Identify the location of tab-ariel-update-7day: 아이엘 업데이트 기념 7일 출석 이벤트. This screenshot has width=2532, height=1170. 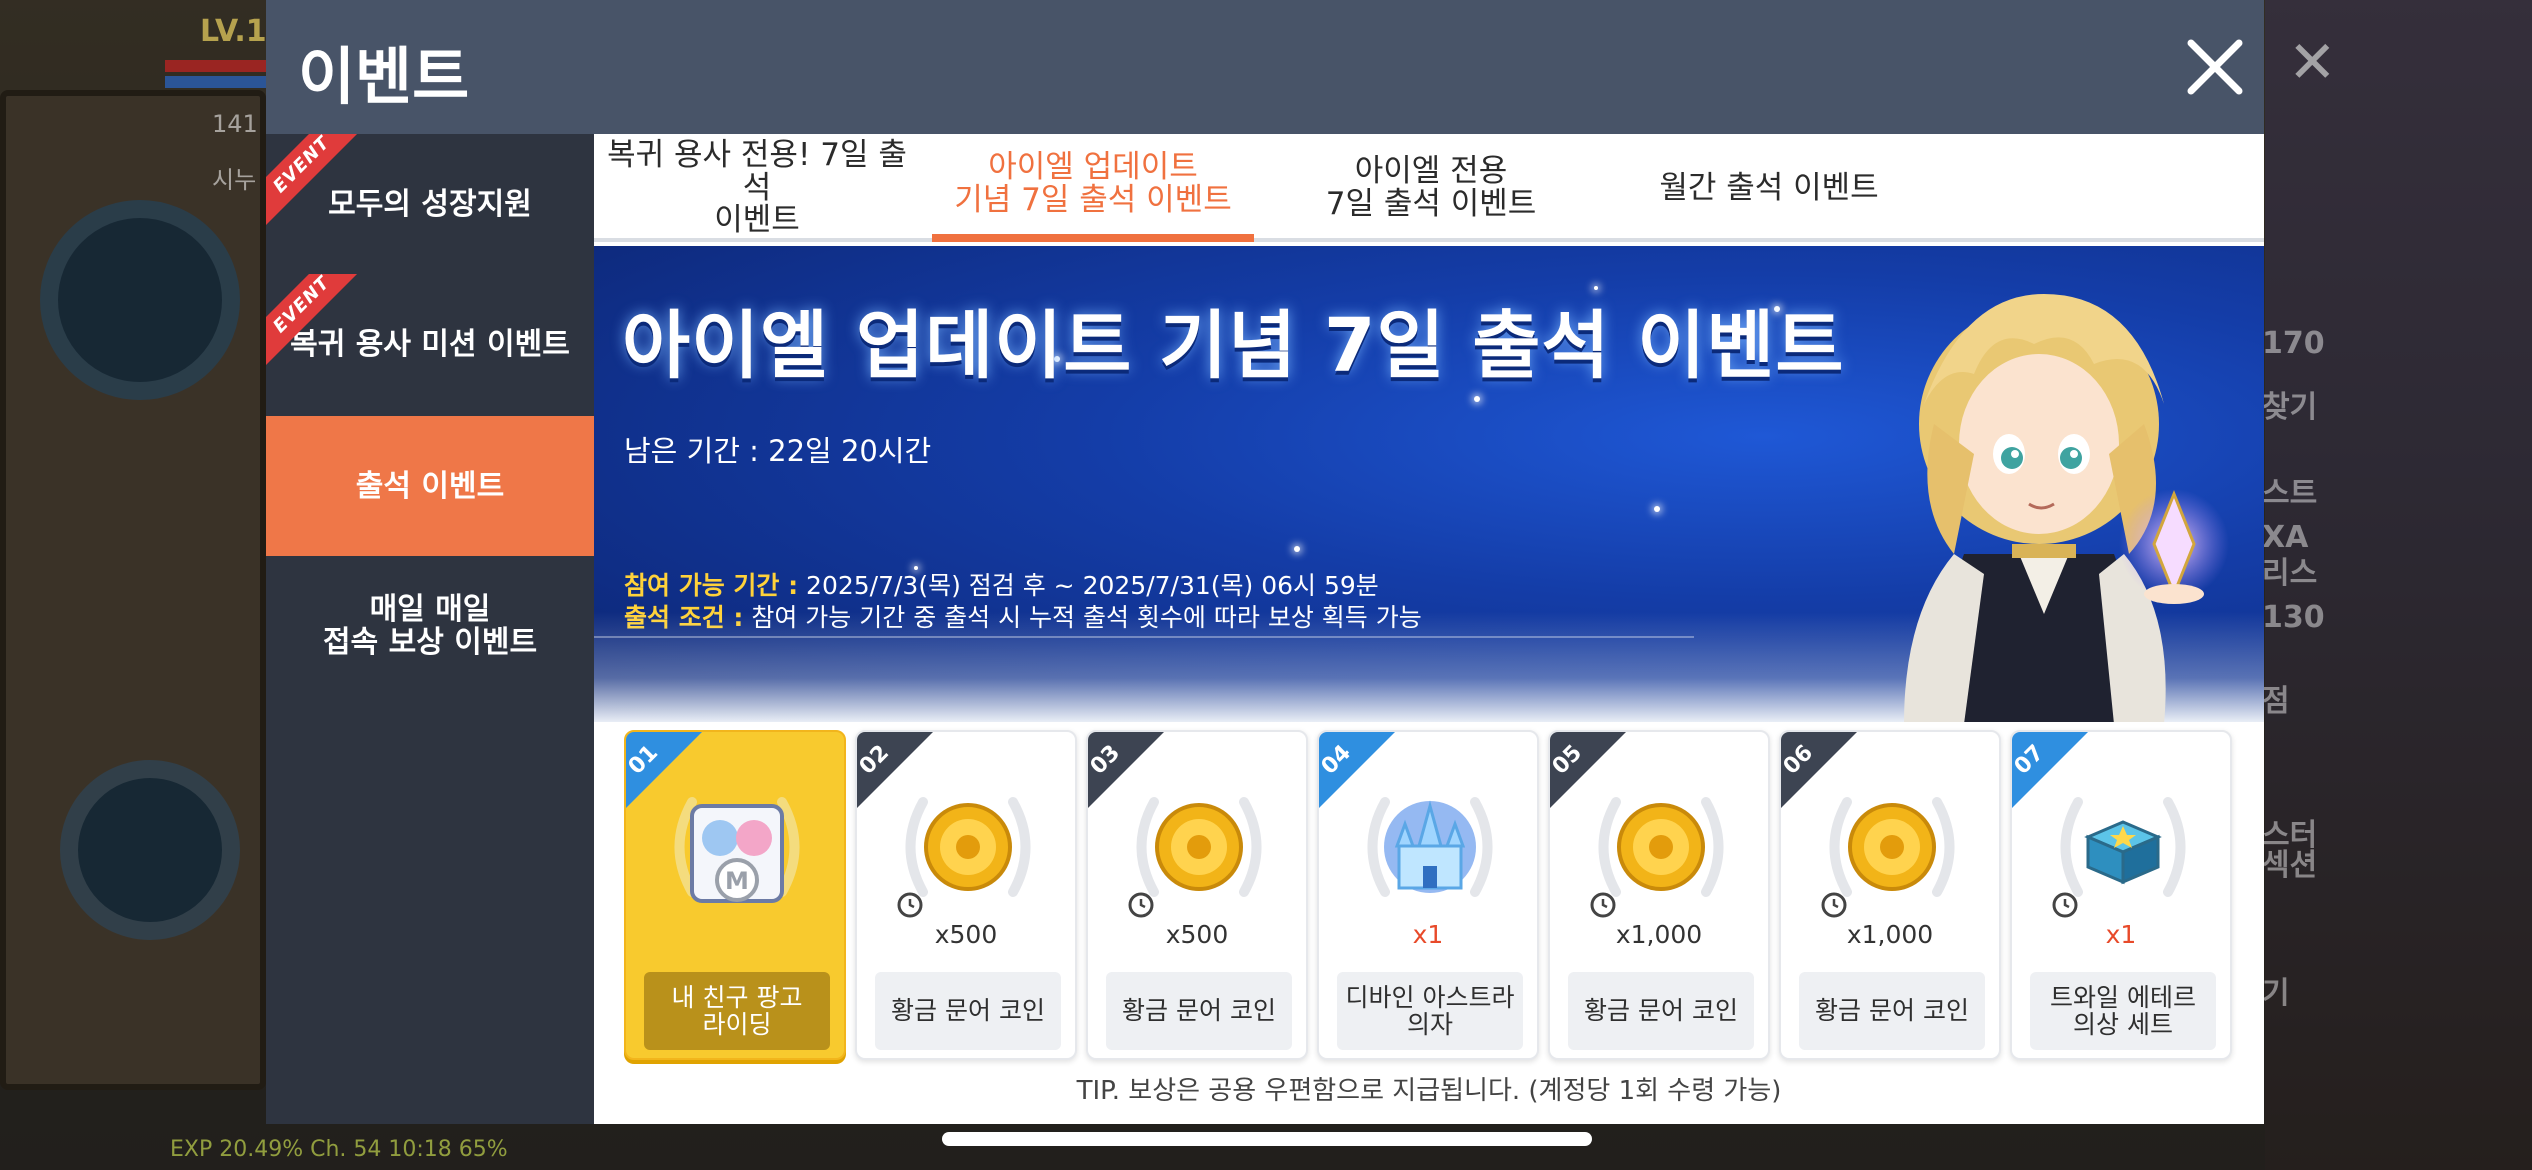
(1093, 188).